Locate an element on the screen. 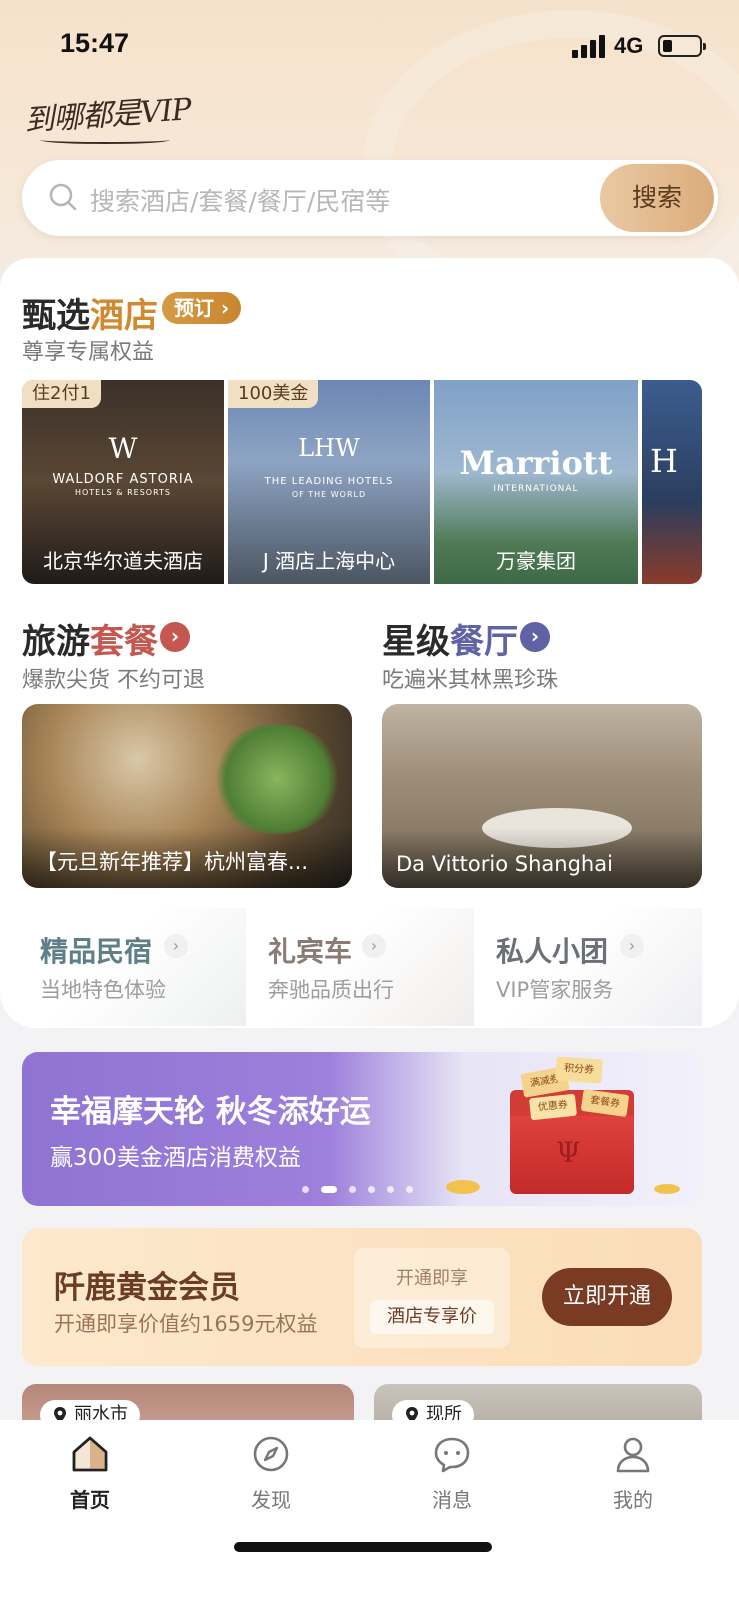 This screenshot has height=1600, width=739. hotel-offer-tag: 住2付1 is located at coordinates (61, 394).